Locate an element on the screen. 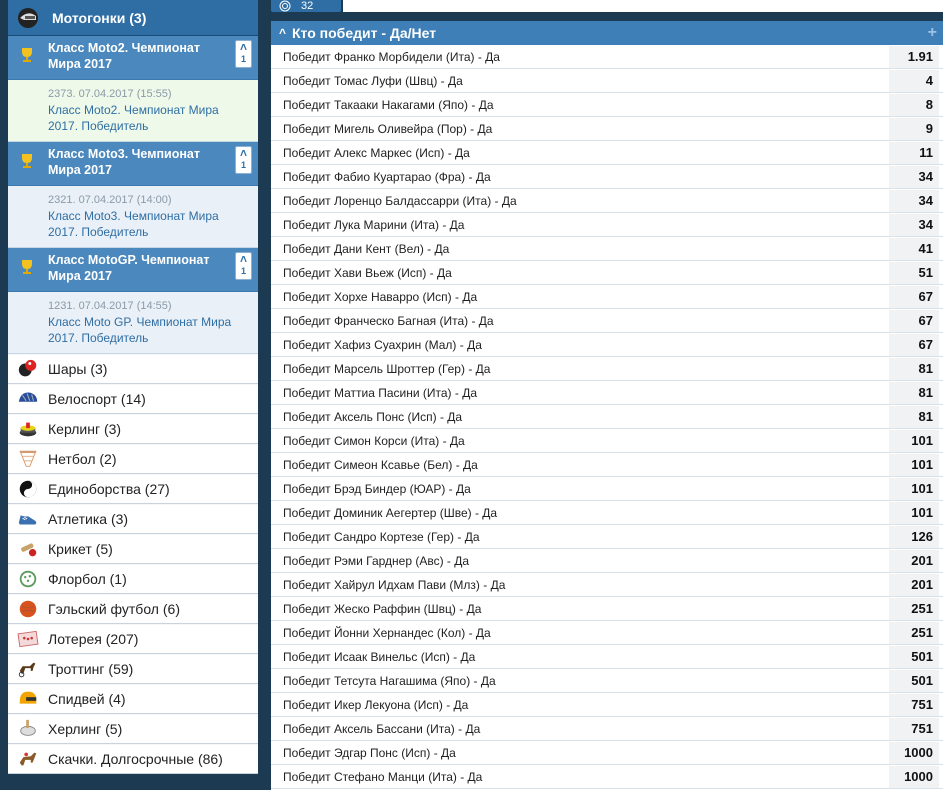 The image size is (943, 790). sport-item: Шары (3) is located at coordinates (133, 369).